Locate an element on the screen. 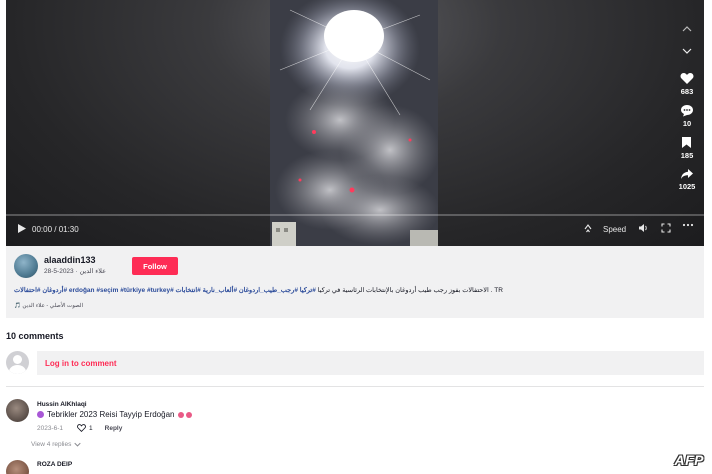 This screenshot has width=712, height=474. comment-icon is located at coordinates (687, 111).